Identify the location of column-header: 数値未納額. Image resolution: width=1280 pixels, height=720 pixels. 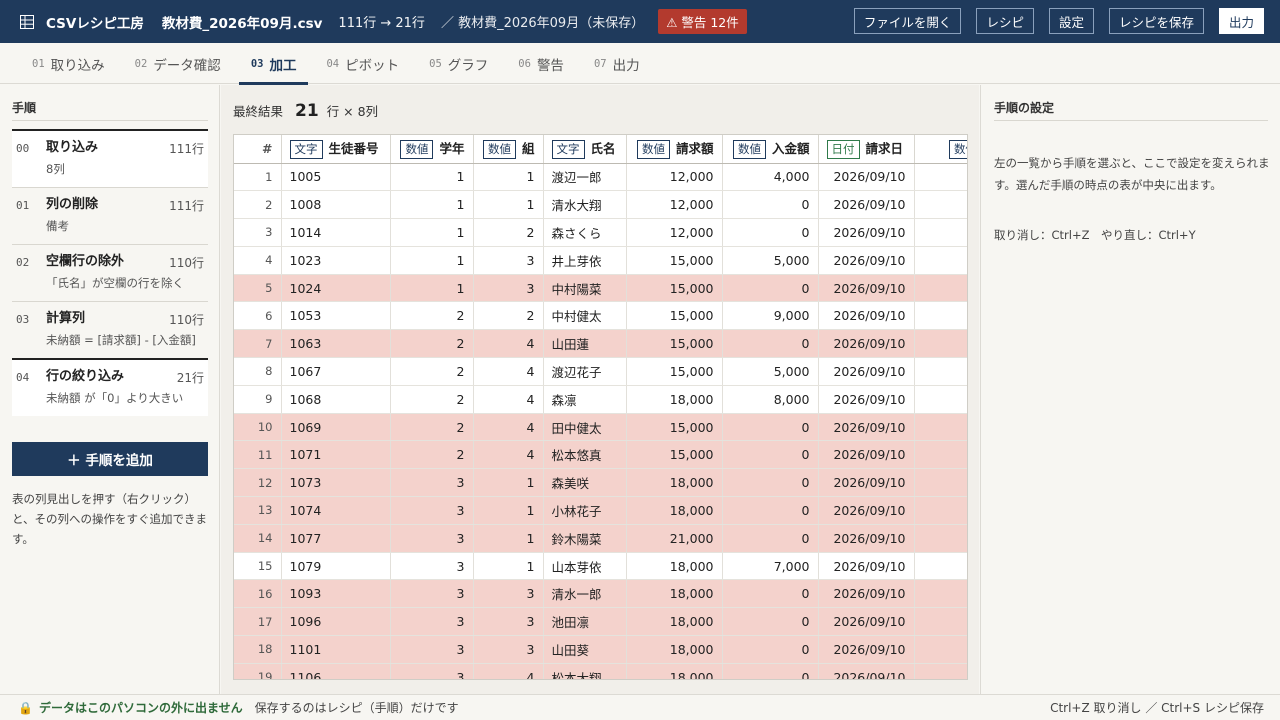
(940, 149).